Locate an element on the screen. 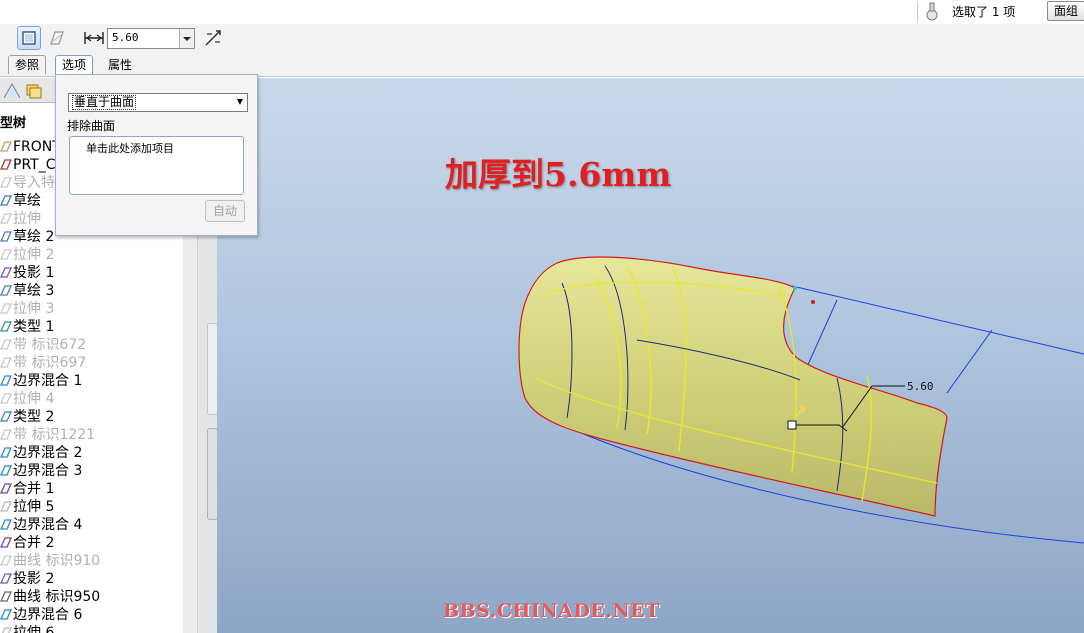  tree-item: 草绘 3 is located at coordinates (27, 291).